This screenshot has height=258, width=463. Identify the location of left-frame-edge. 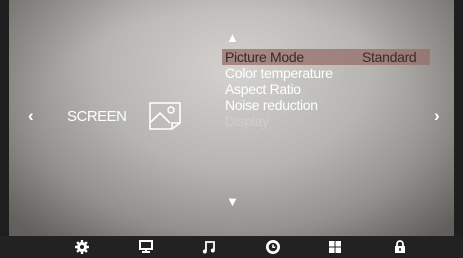
(4, 129).